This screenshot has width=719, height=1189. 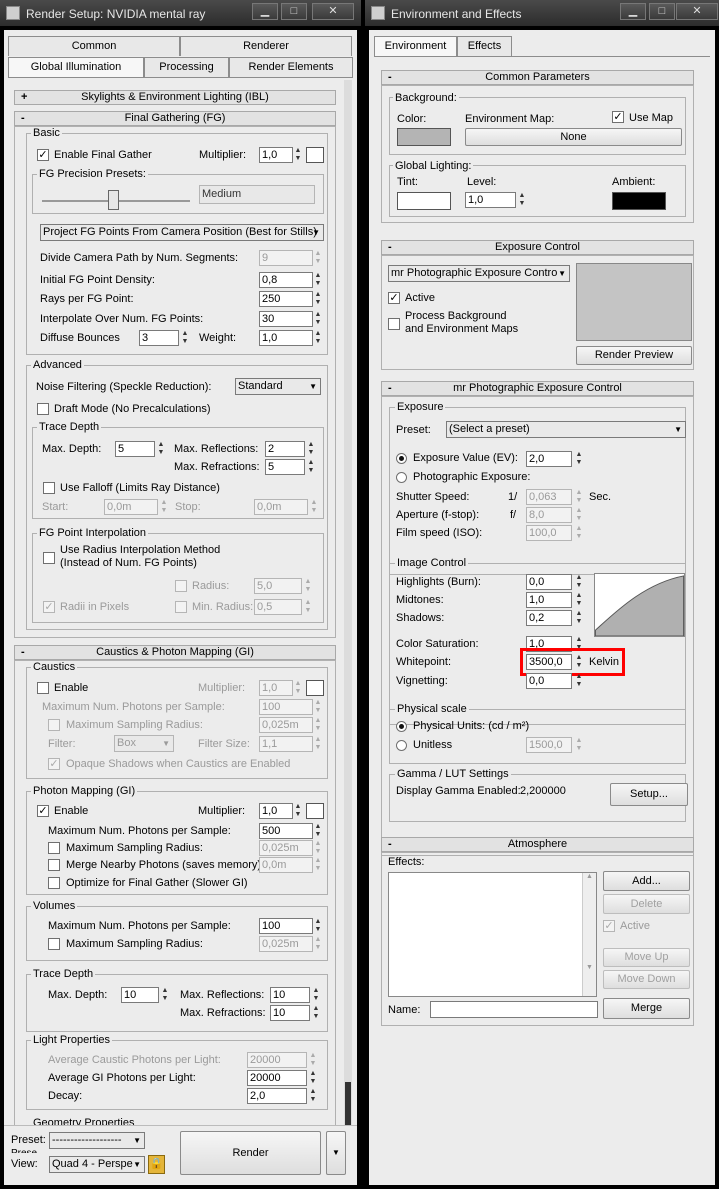 What do you see at coordinates (646, 904) in the screenshot?
I see `atmosphere-delete-button: Delete` at bounding box center [646, 904].